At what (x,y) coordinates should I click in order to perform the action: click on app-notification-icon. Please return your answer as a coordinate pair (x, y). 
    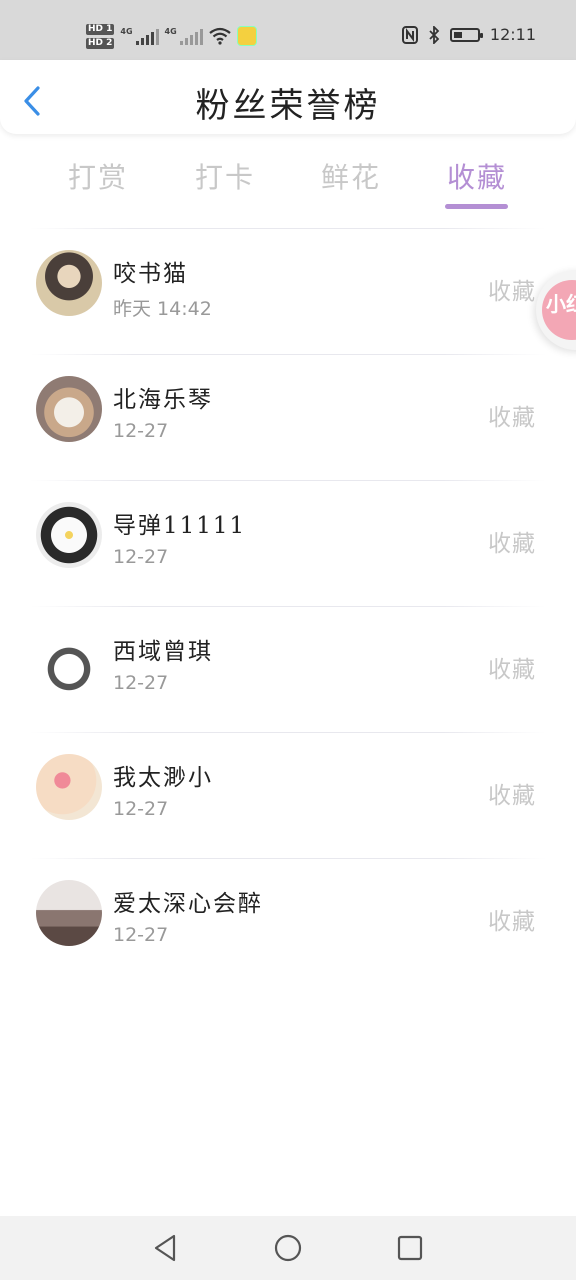
    Looking at the image, I should click on (246, 36).